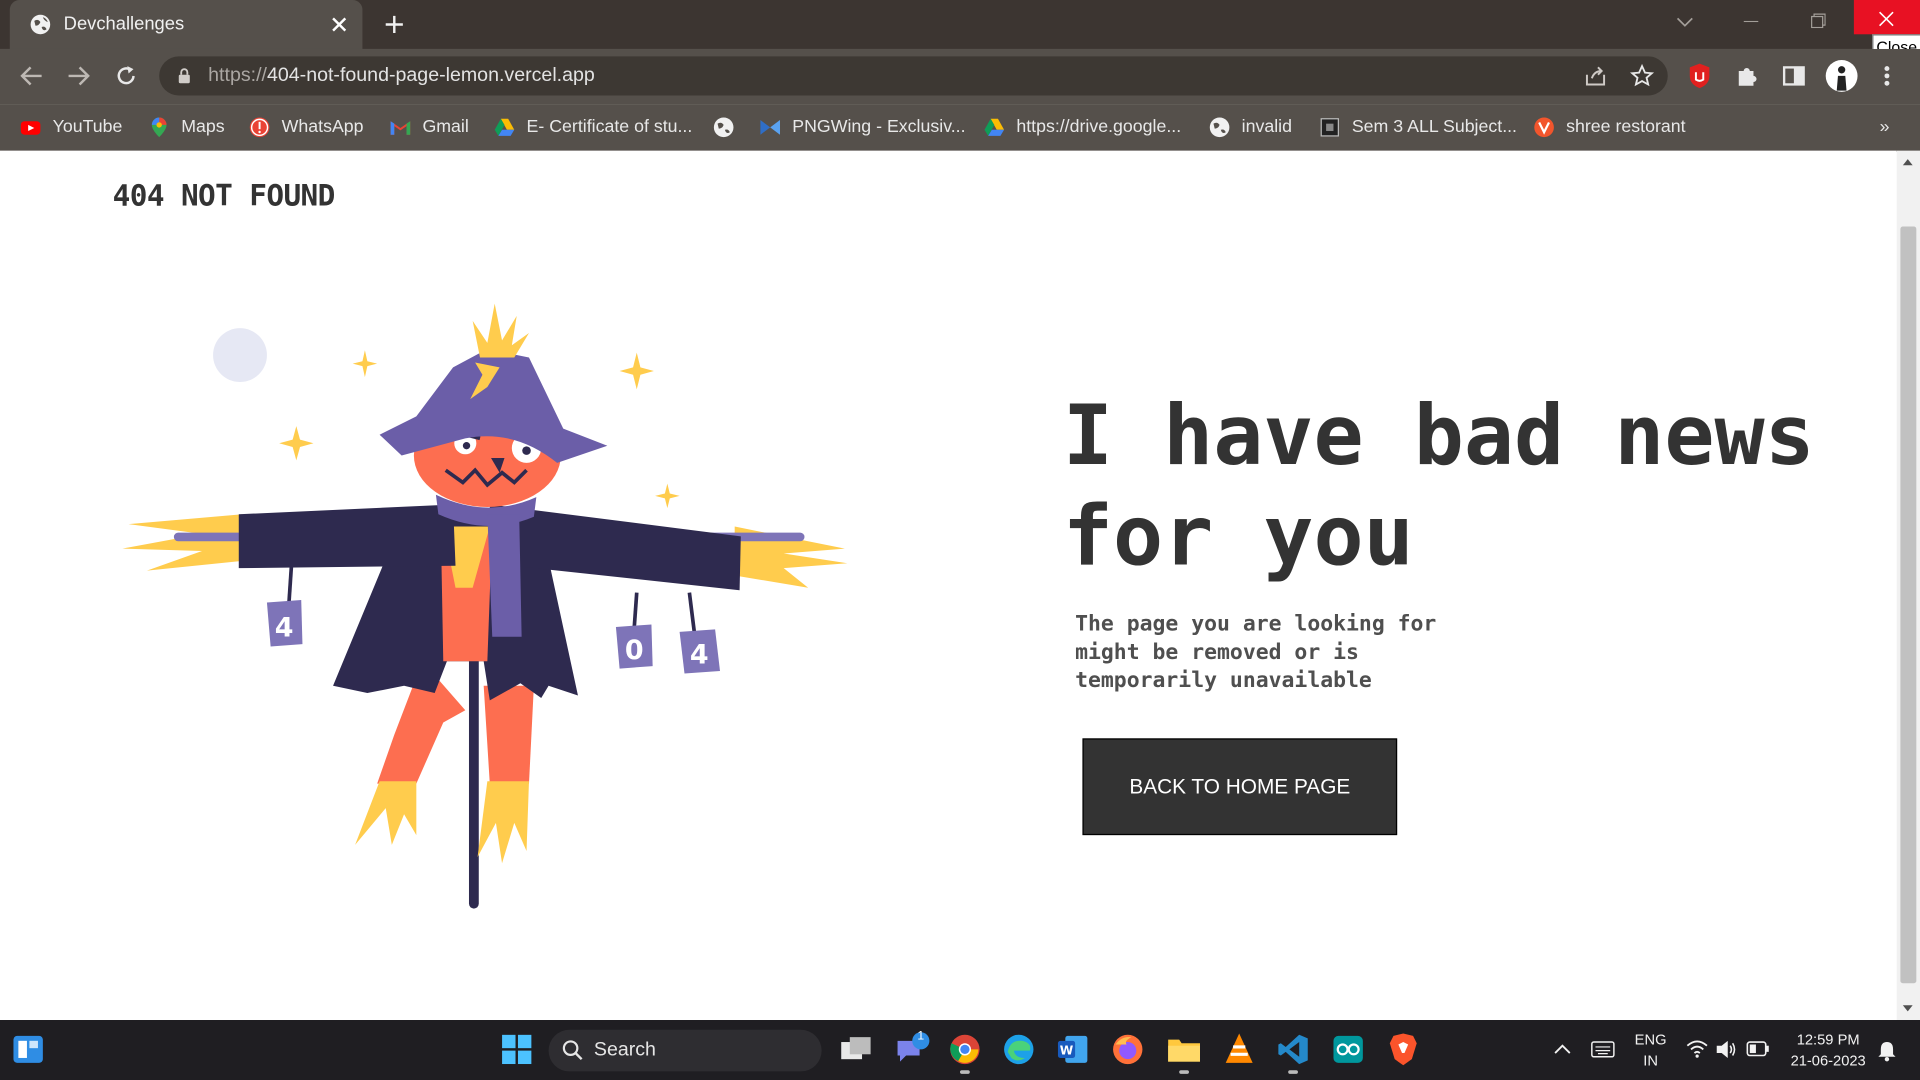 The height and width of the screenshot is (1080, 1920). Describe the element at coordinates (28, 1049) in the screenshot. I see `widgets-icon` at that location.